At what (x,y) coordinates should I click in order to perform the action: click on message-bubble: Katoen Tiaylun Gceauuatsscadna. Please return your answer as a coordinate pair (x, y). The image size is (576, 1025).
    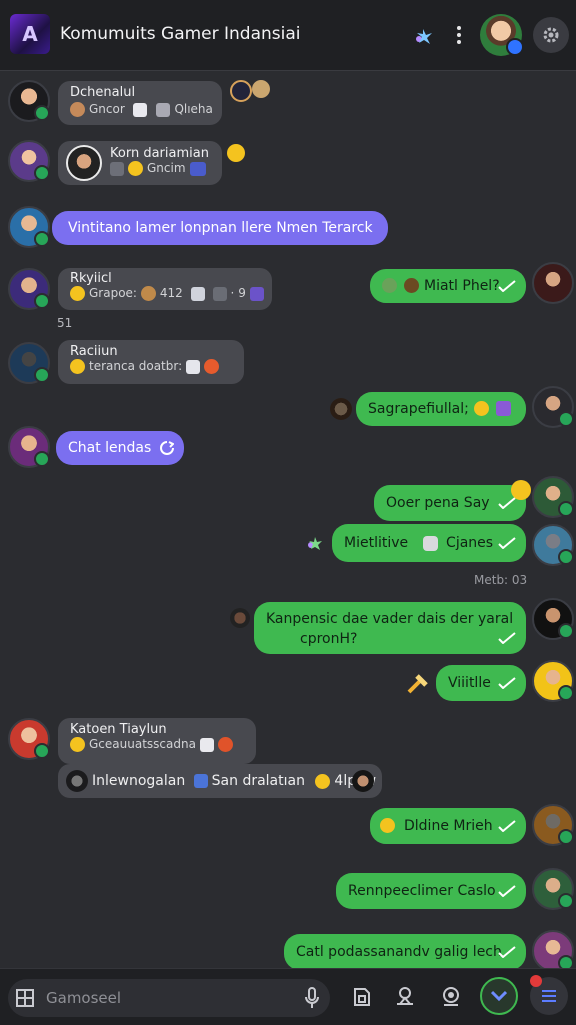
    Looking at the image, I should click on (157, 741).